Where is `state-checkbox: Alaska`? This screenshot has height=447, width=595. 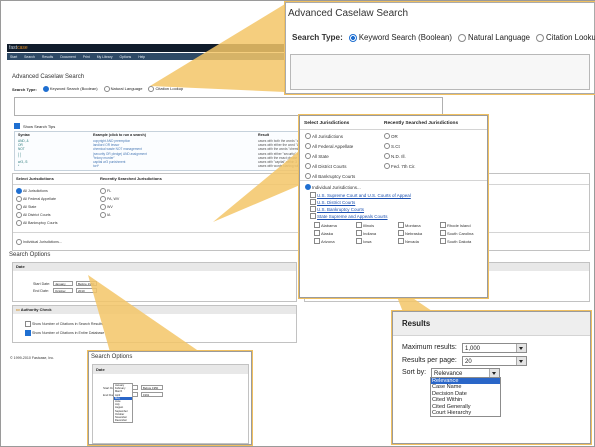
state-checkbox: Alaska is located at coordinates (323, 233).